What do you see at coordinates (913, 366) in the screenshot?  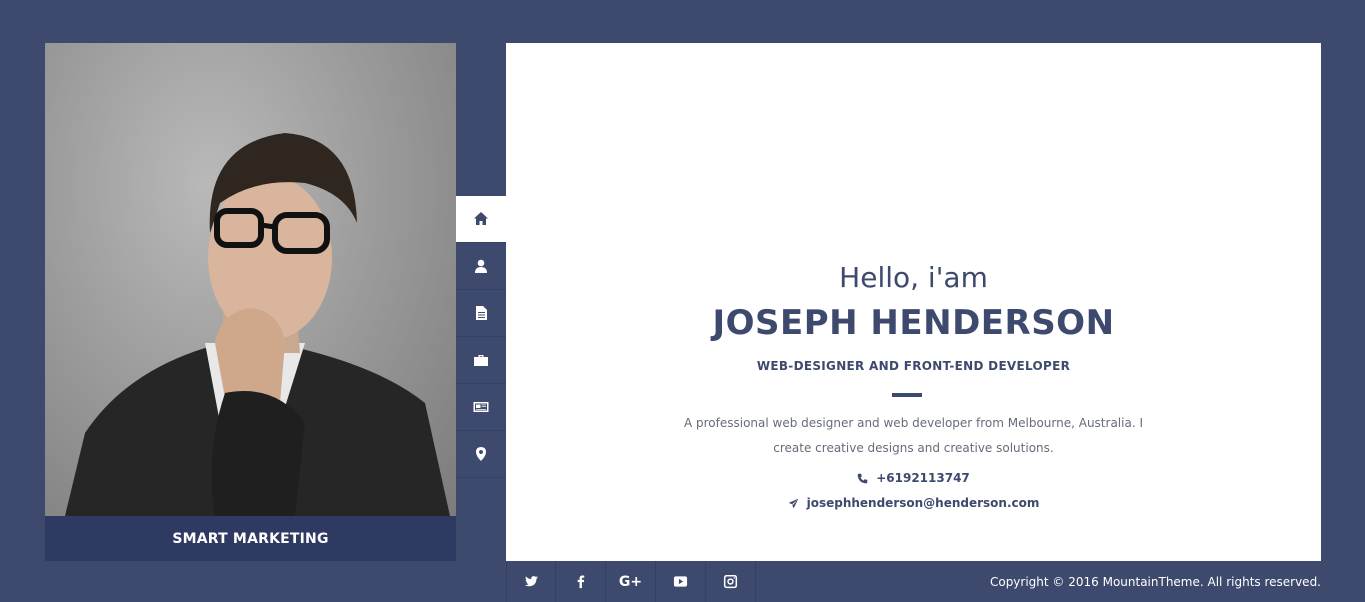 I see `job-title: WEB-DESIGNER AND FRONT-END DEVELOPER` at bounding box center [913, 366].